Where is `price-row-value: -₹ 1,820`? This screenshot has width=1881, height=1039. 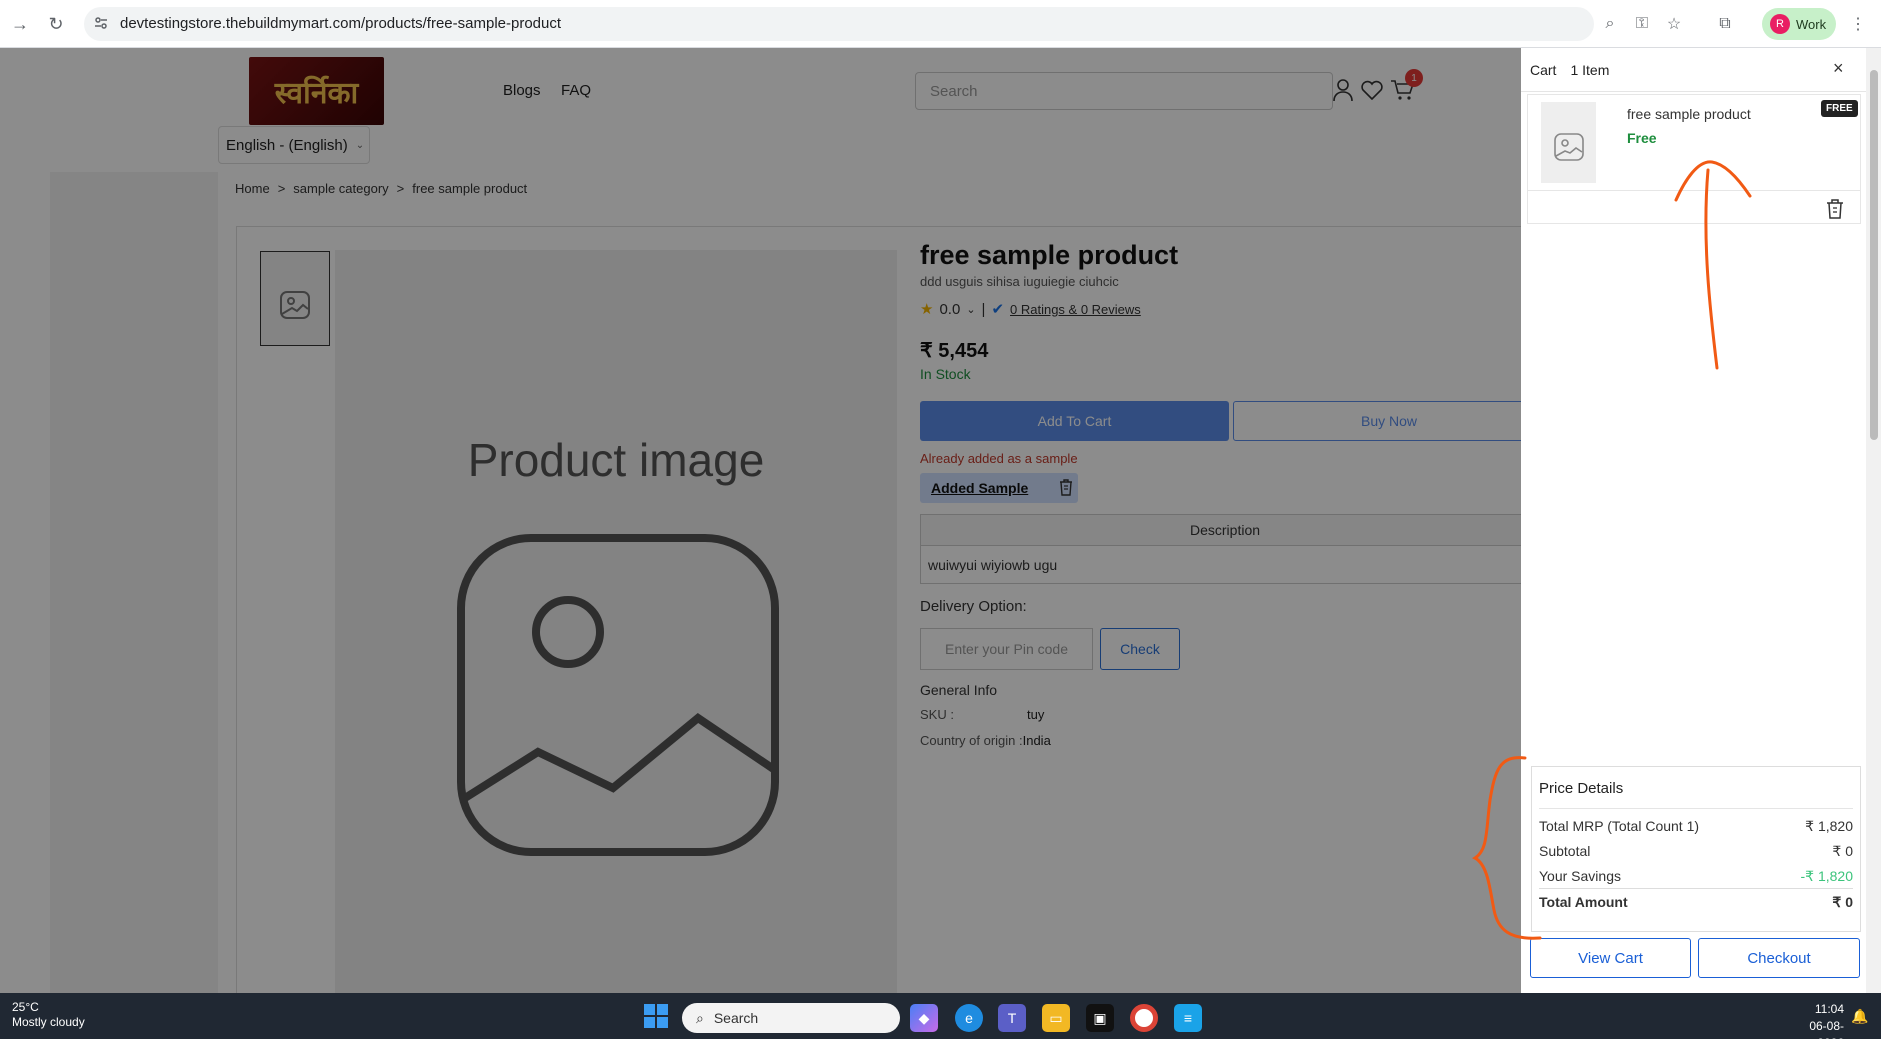
price-row-value: -₹ 1,820 is located at coordinates (1827, 876).